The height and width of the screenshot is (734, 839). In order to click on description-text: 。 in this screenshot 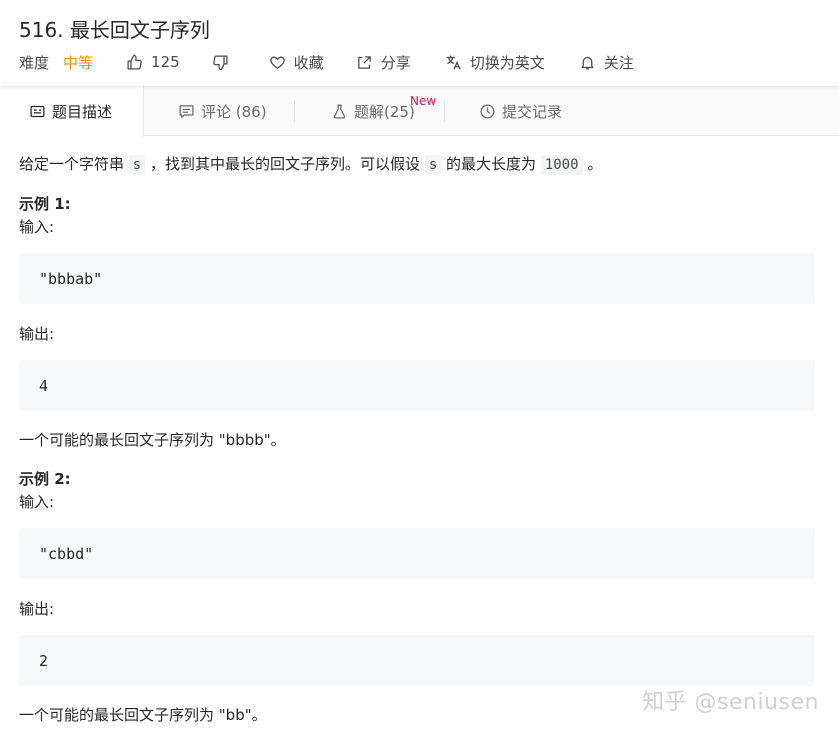, I will do `click(595, 164)`.